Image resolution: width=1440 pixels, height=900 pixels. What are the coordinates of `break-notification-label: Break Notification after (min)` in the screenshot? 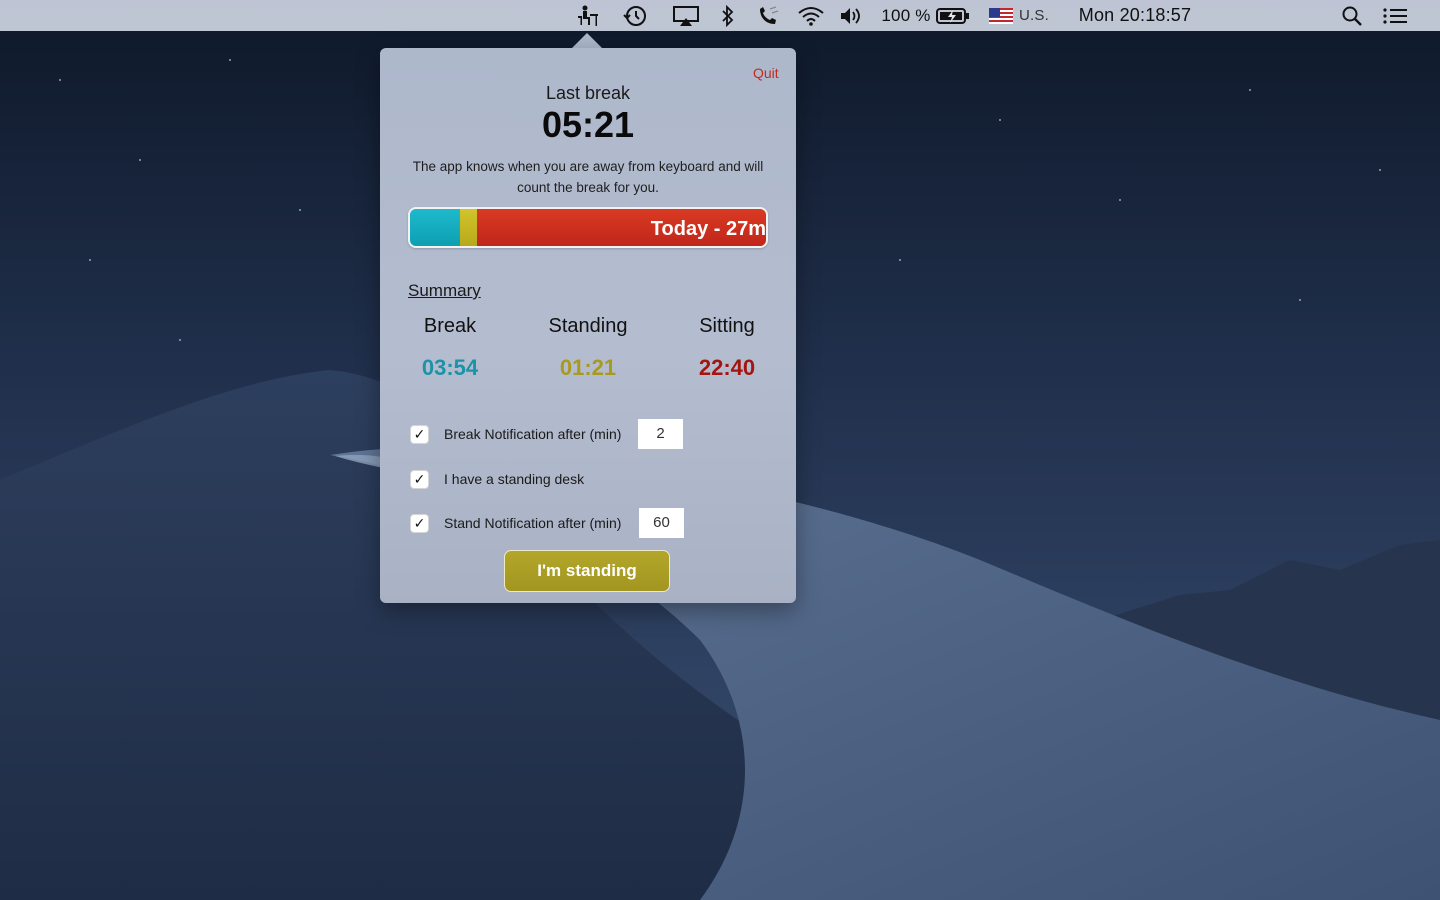 It's located at (533, 434).